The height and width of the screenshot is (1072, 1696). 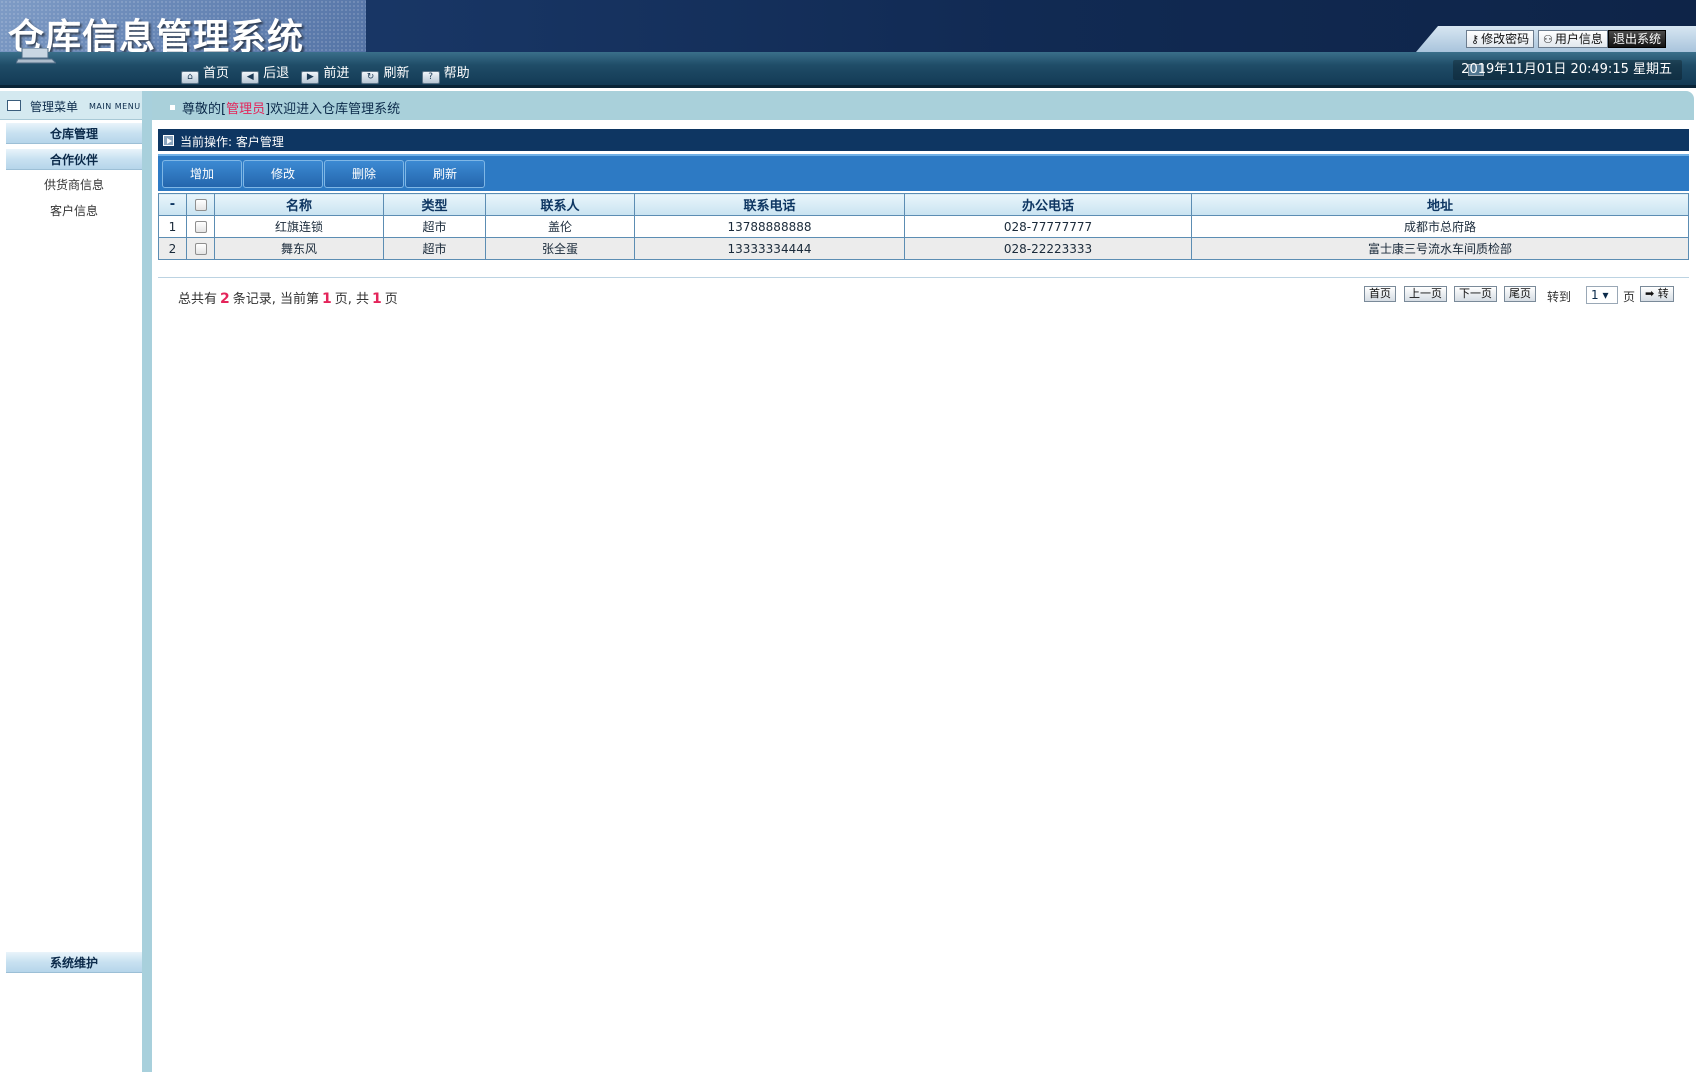 What do you see at coordinates (206, 142) in the screenshot?
I see `operation-label: 当前操作:` at bounding box center [206, 142].